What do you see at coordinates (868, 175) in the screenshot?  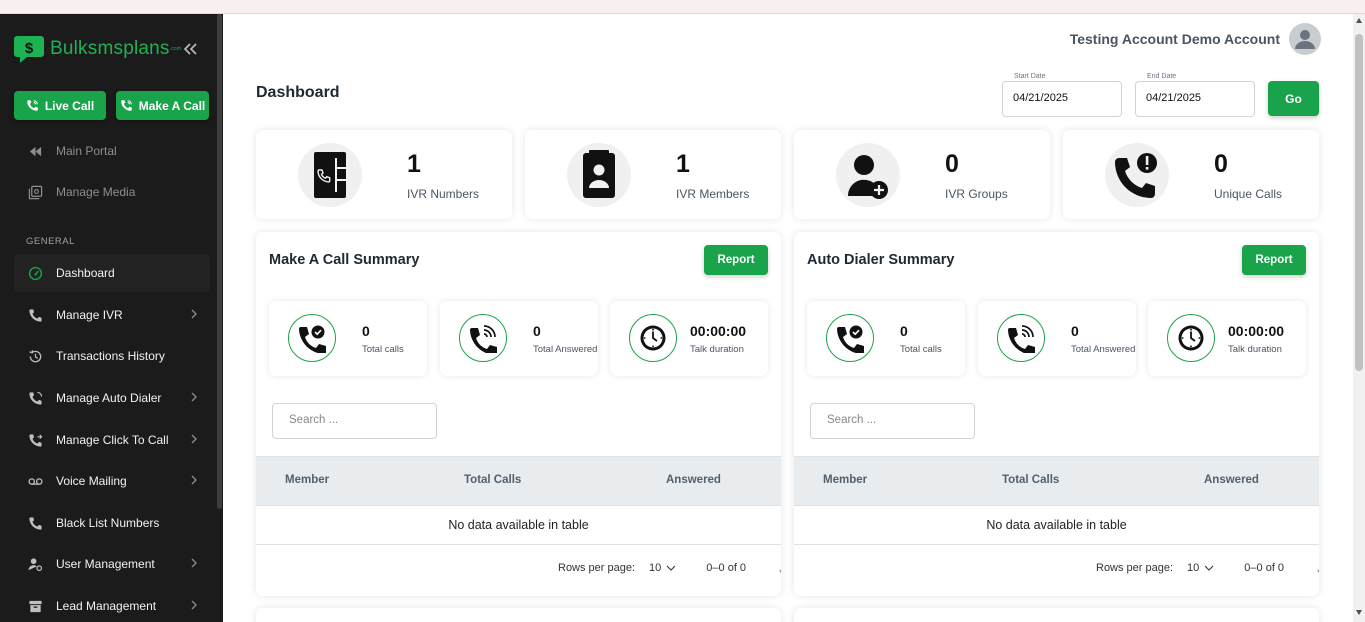 I see `user-add-icon` at bounding box center [868, 175].